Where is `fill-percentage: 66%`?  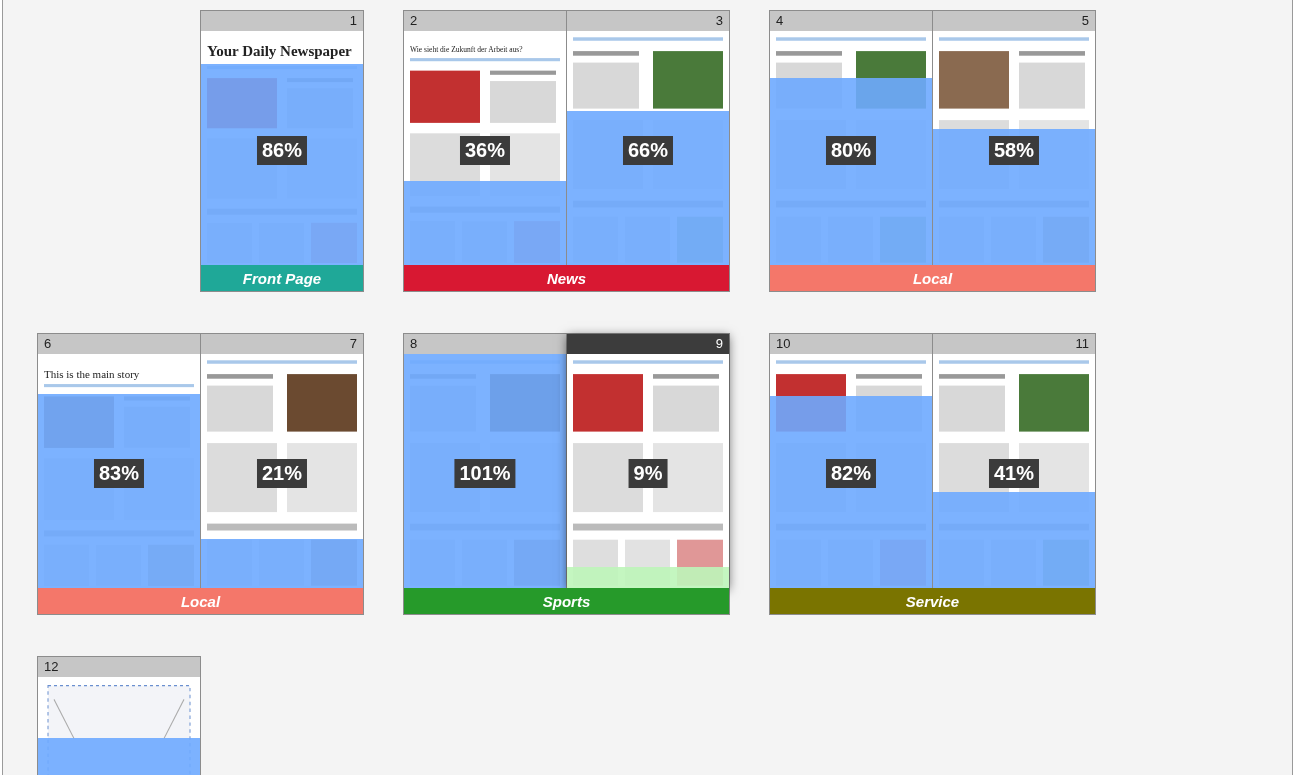
fill-percentage: 66% is located at coordinates (648, 150).